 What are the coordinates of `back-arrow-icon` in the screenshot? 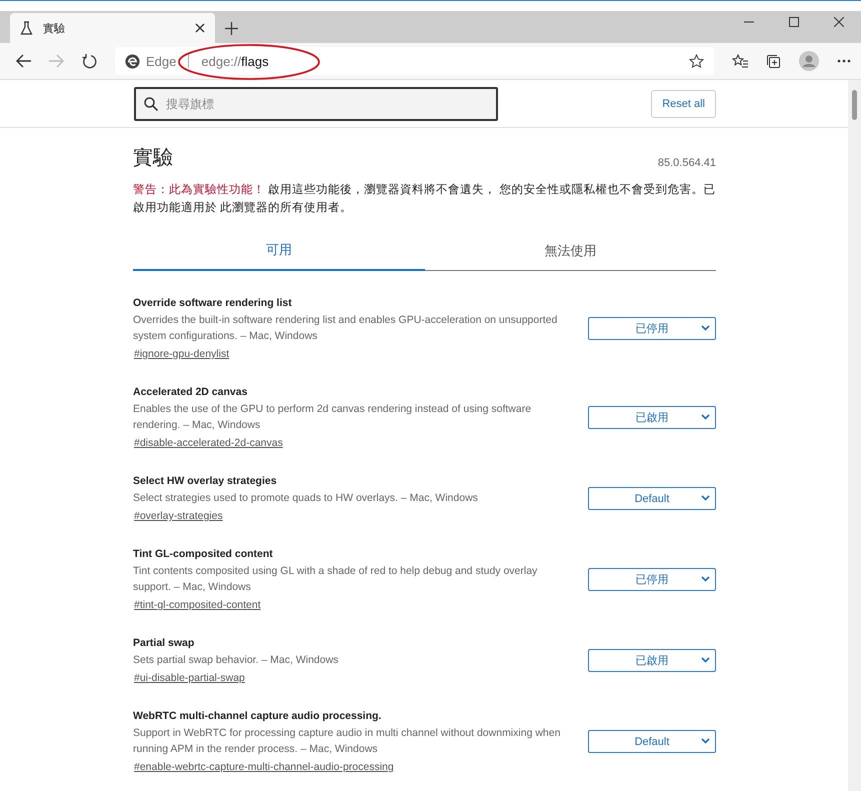 It's located at (23, 61).